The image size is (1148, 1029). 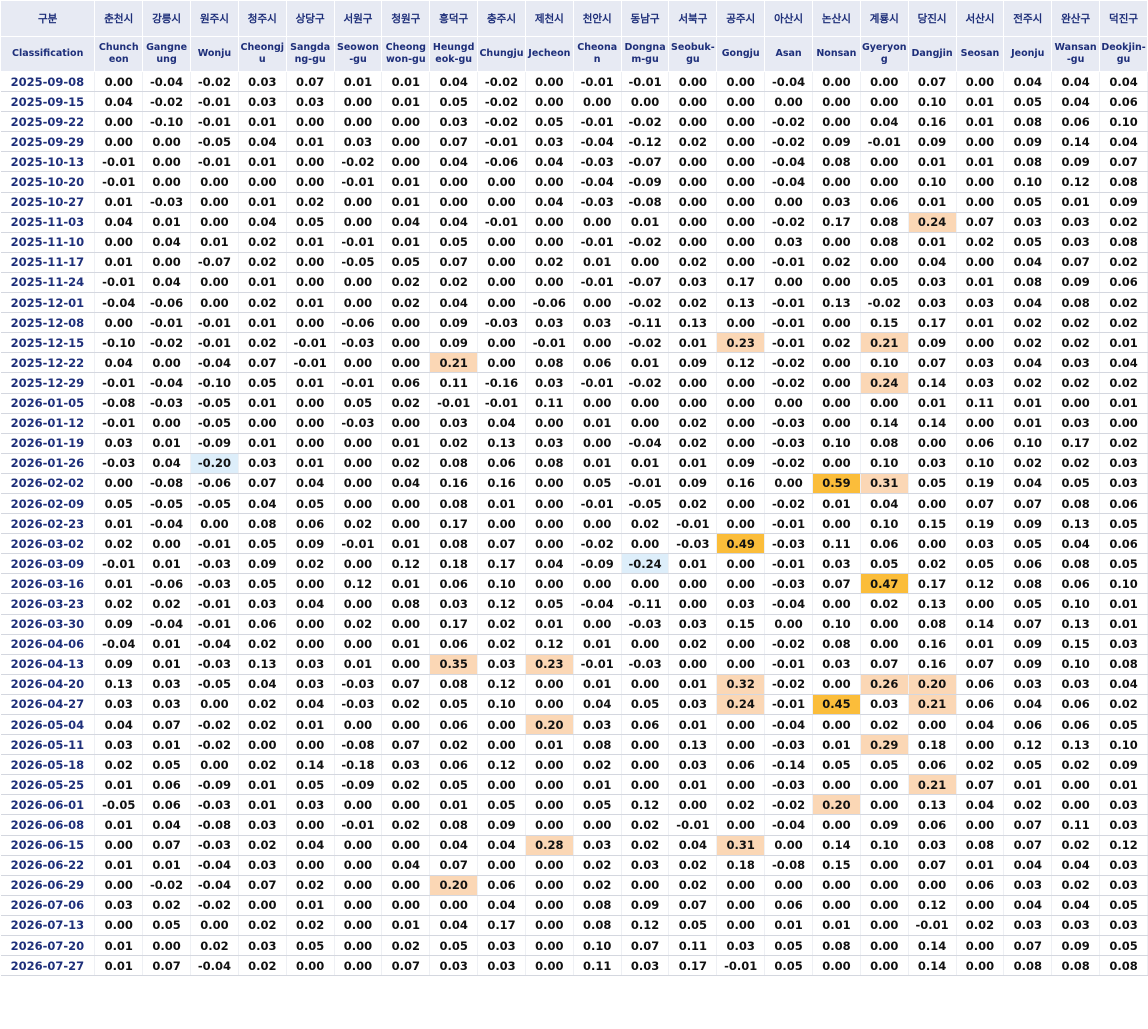 What do you see at coordinates (48, 483) in the screenshot?
I see `row-date: 2026-02-02` at bounding box center [48, 483].